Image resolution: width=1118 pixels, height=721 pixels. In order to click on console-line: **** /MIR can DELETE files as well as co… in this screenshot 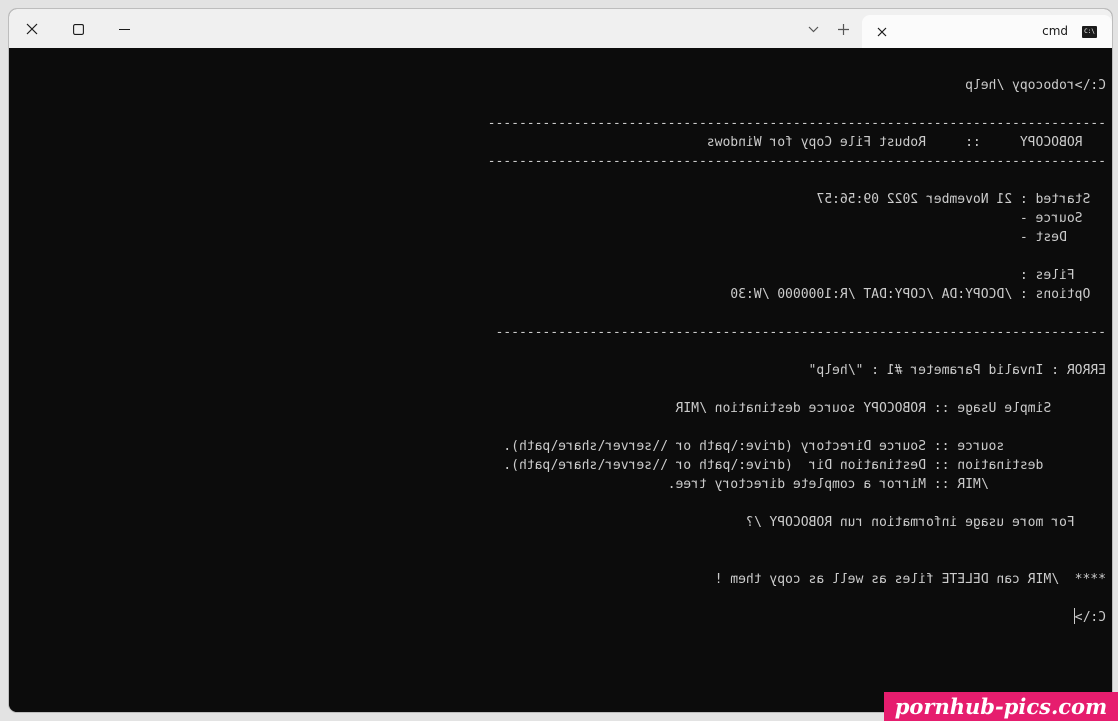, I will do `click(910, 579)`.